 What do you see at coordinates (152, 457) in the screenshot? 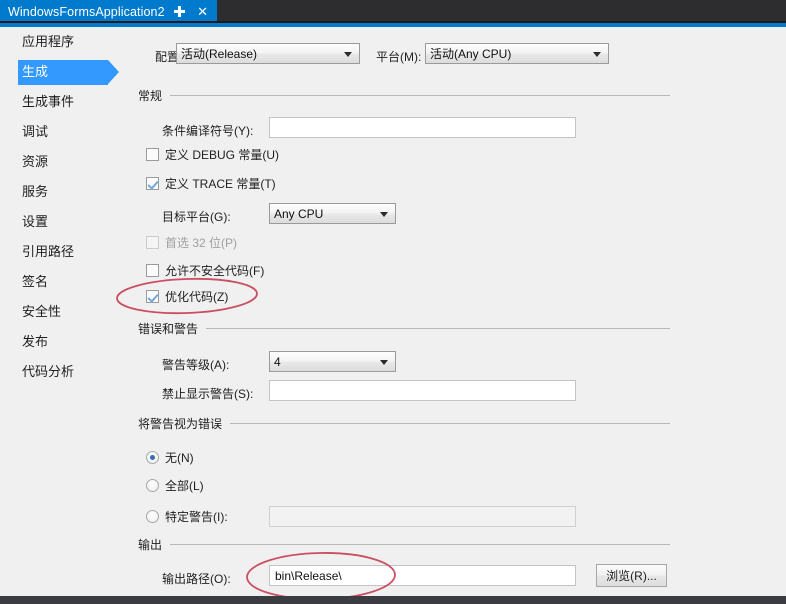
I see `treat-warnings-none-radio` at bounding box center [152, 457].